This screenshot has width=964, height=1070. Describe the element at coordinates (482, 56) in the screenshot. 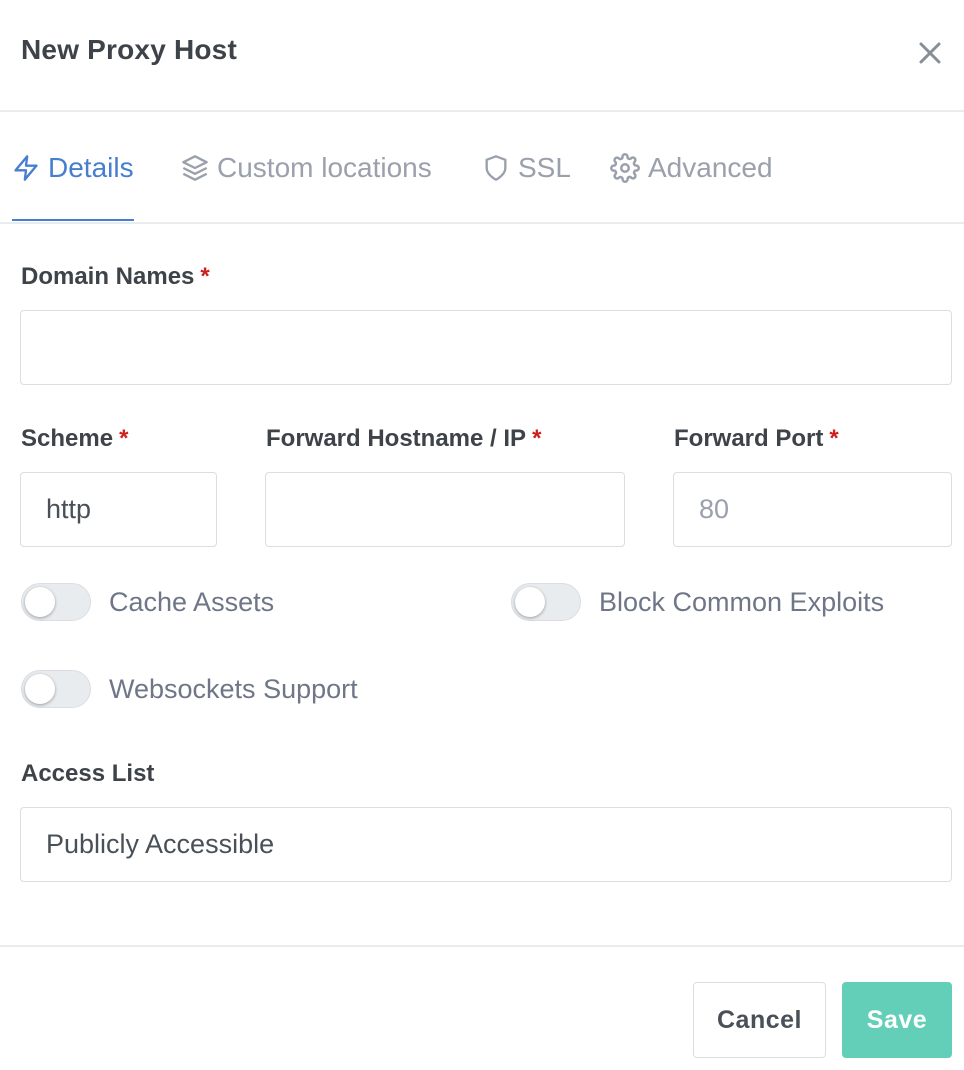

I see `modal-header: New Proxy Host` at that location.